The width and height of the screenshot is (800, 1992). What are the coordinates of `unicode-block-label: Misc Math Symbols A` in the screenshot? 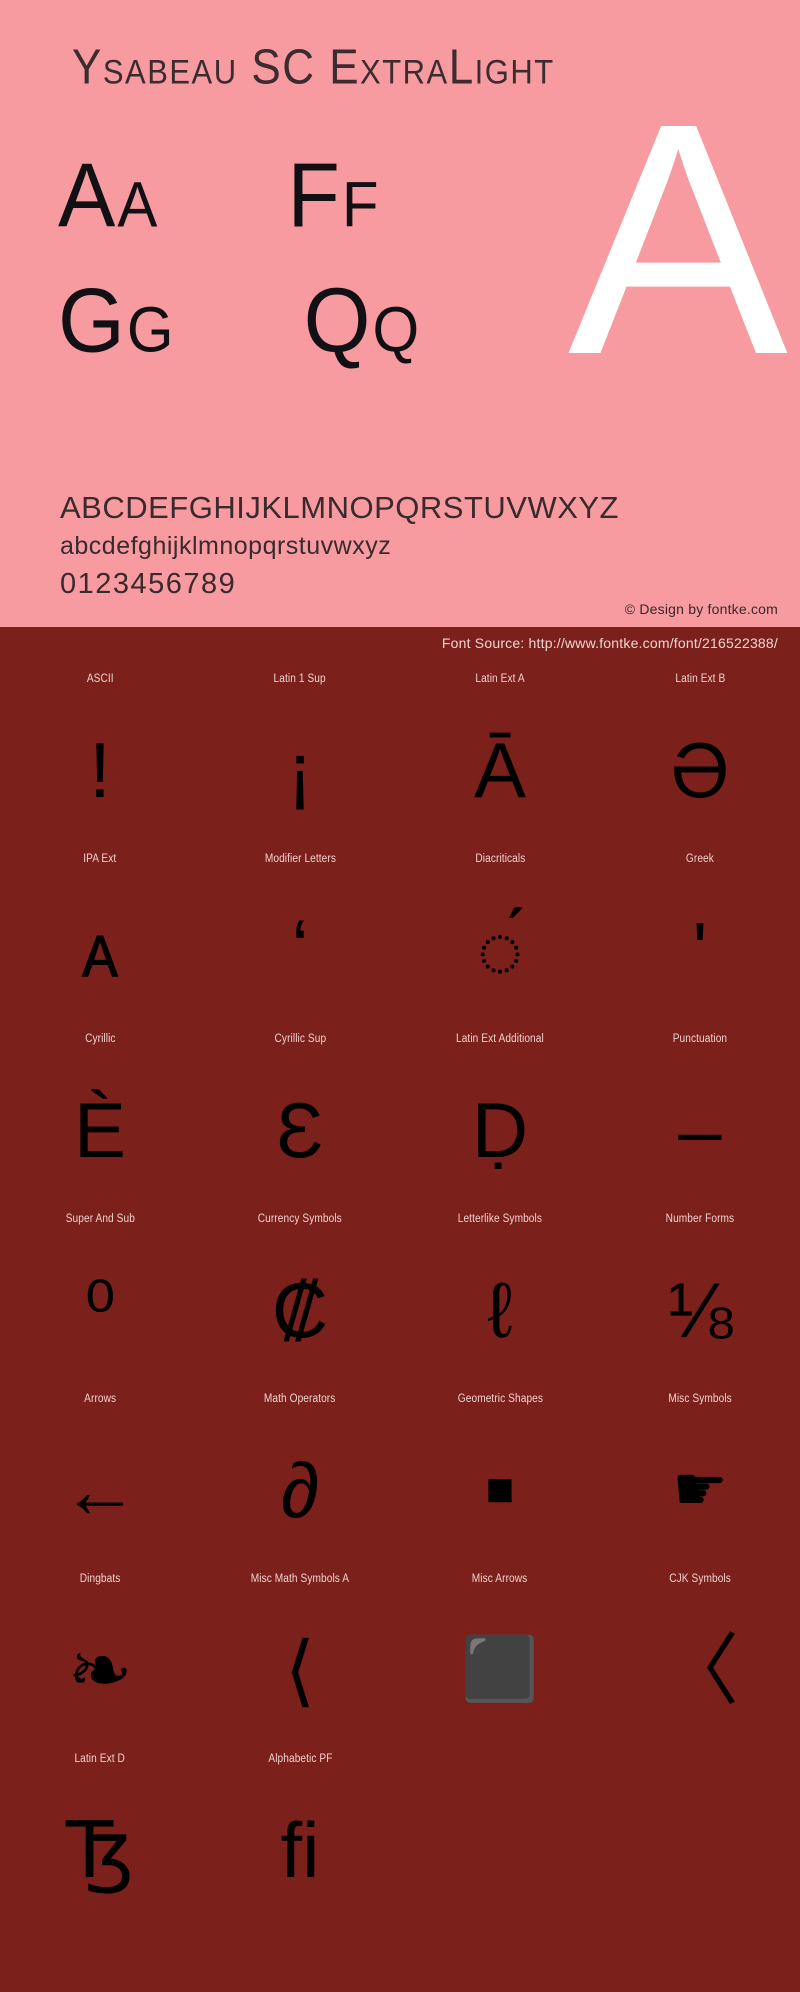 It's located at (300, 1579).